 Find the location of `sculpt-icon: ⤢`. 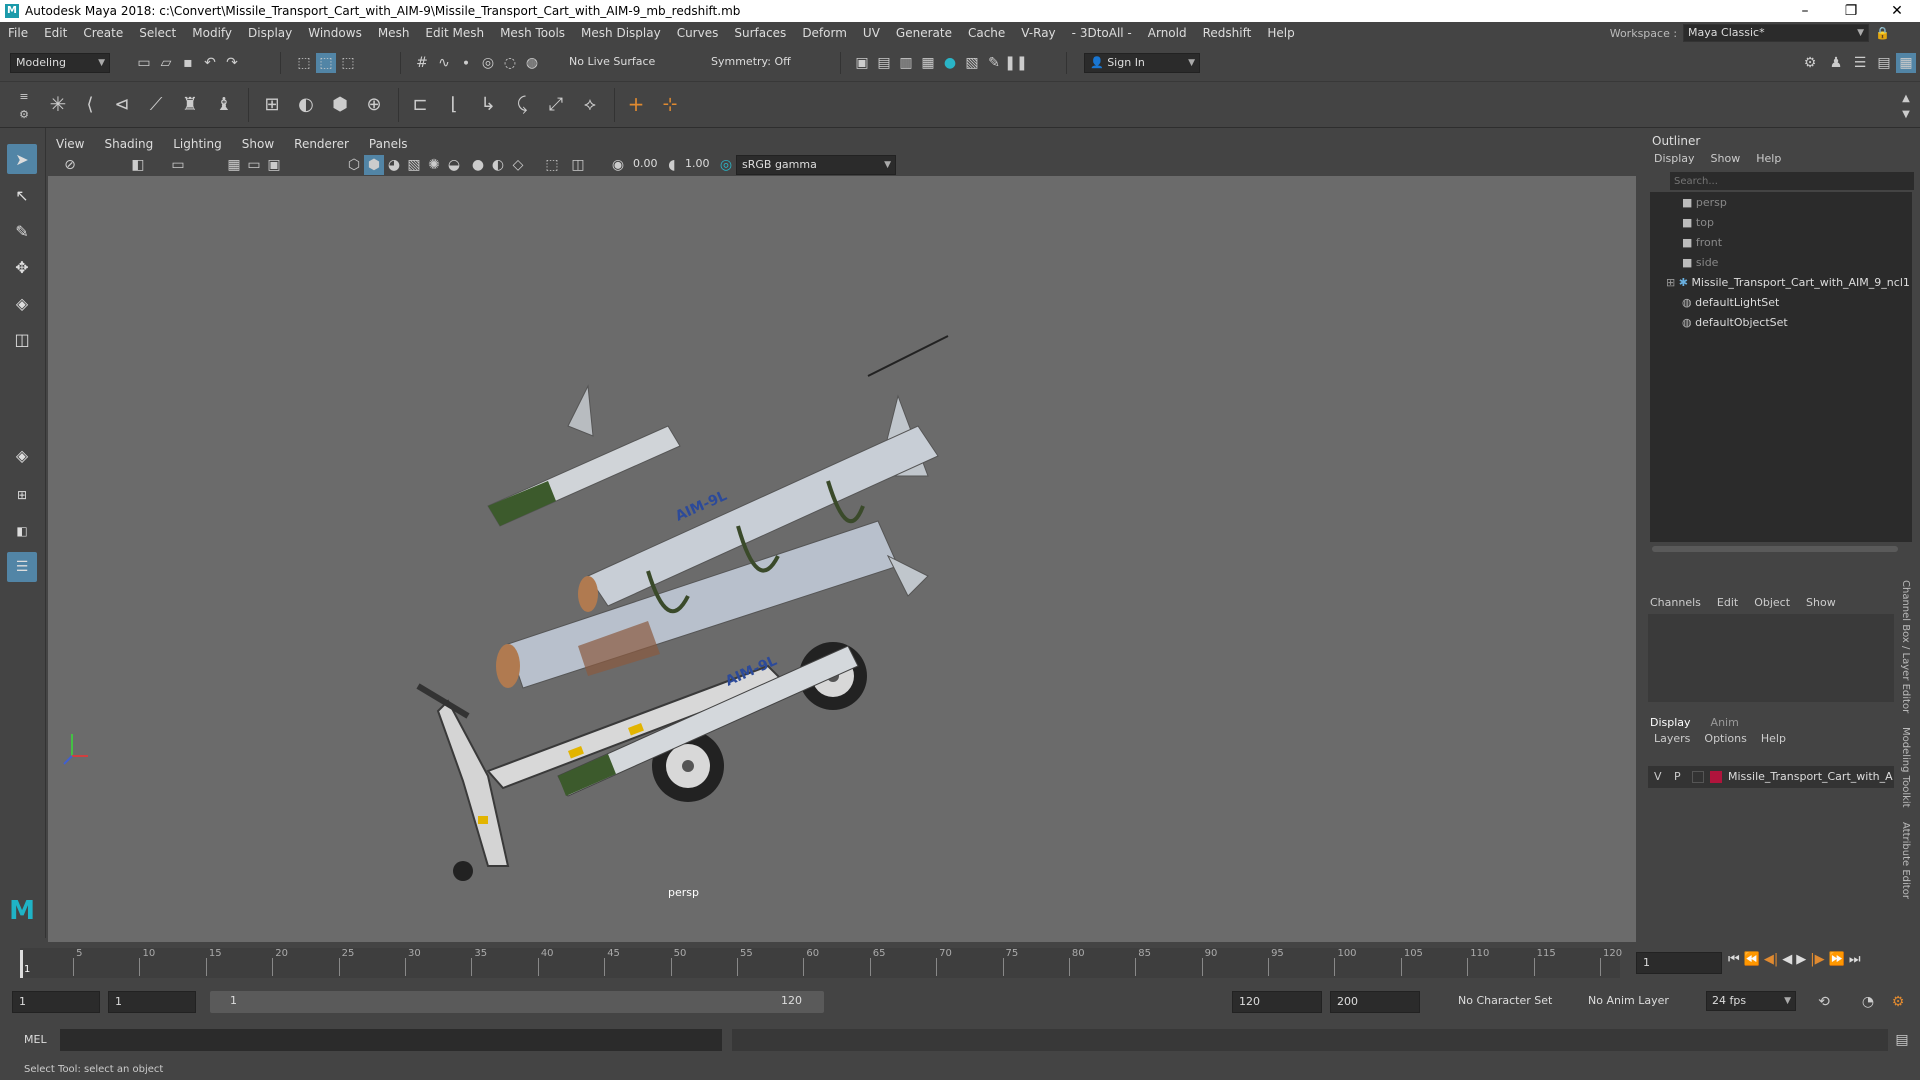

sculpt-icon: ⤢ is located at coordinates (556, 104).